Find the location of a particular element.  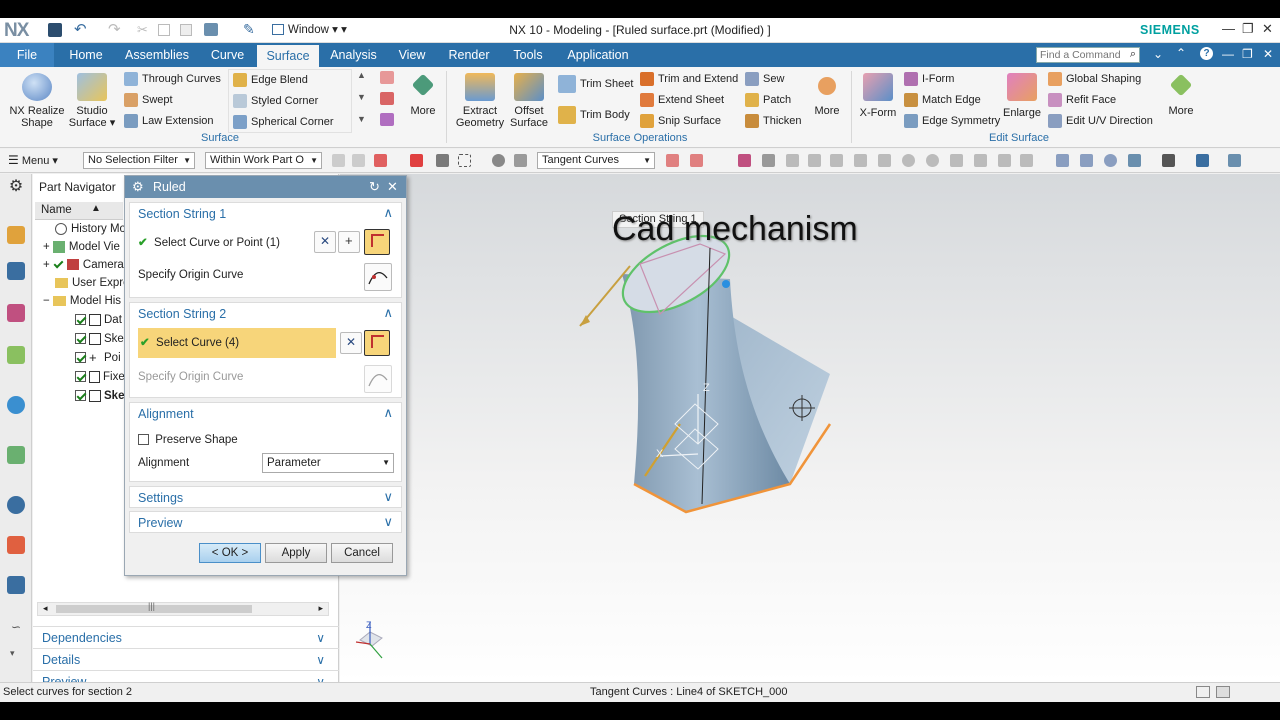

offset-surface-button: Offset Surface is located at coordinates (529, 101).